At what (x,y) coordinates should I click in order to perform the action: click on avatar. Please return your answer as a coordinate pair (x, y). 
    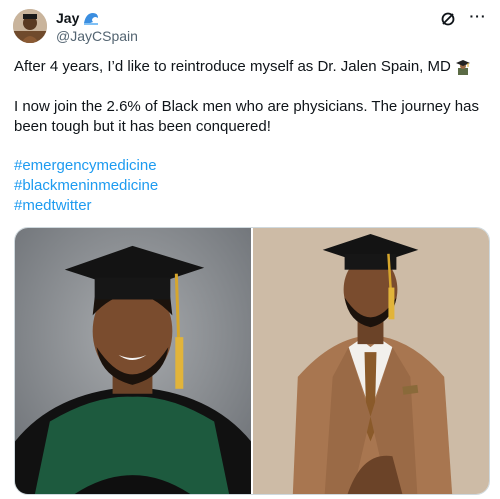
    Looking at the image, I should click on (30, 26).